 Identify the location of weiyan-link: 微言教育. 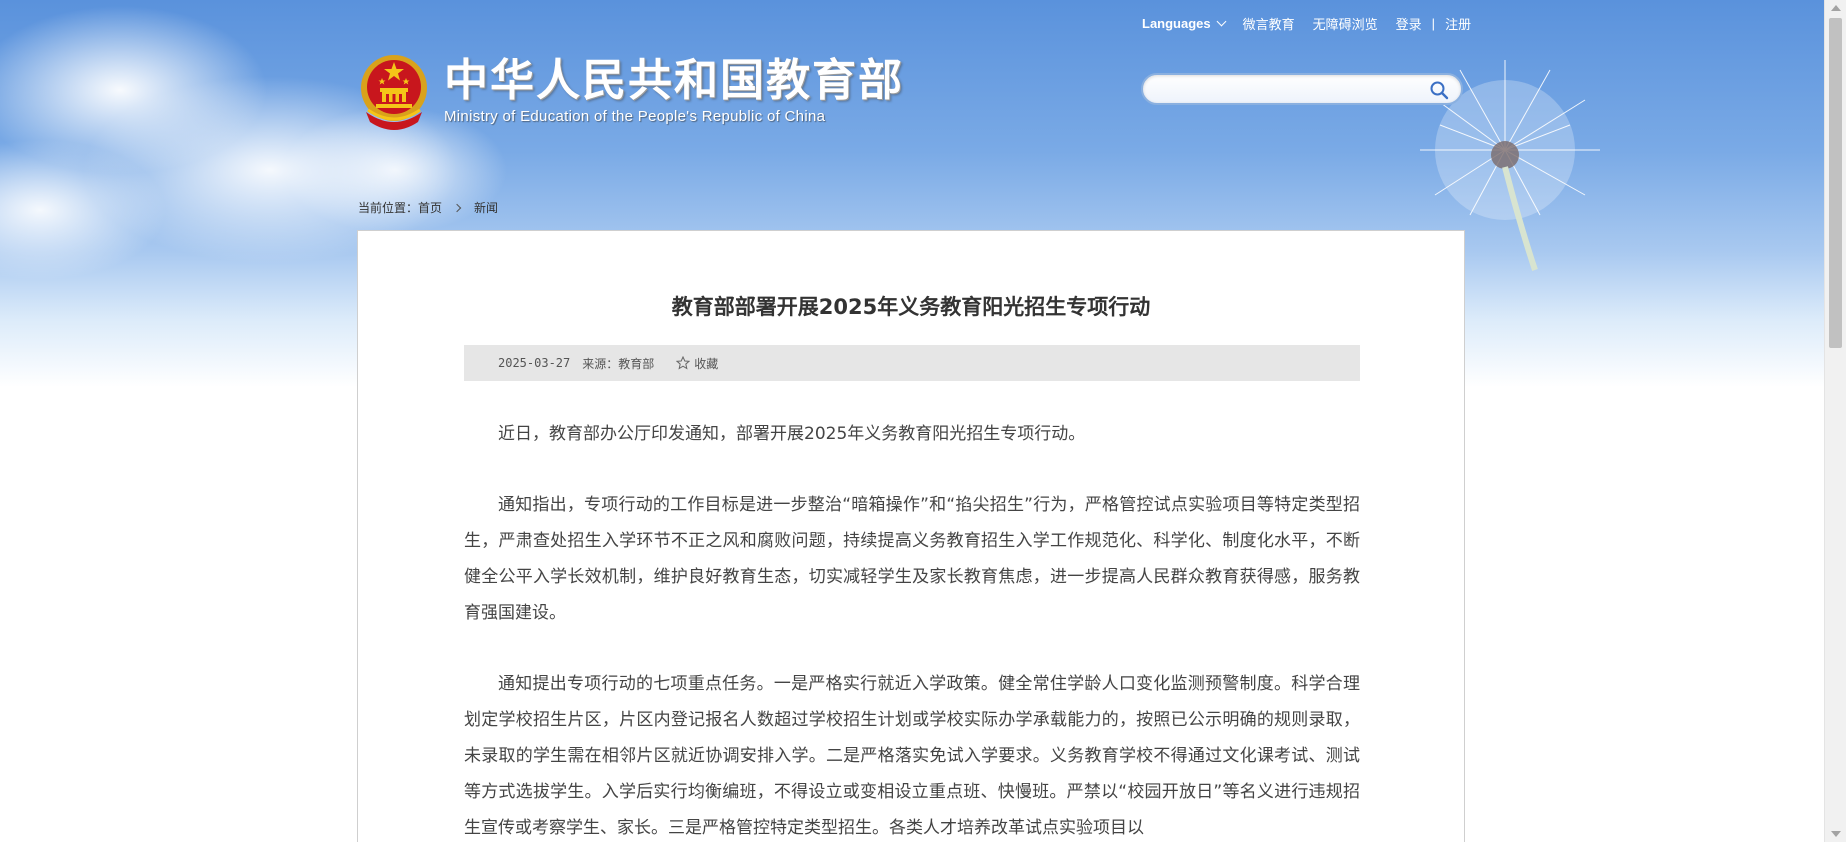
(1269, 23).